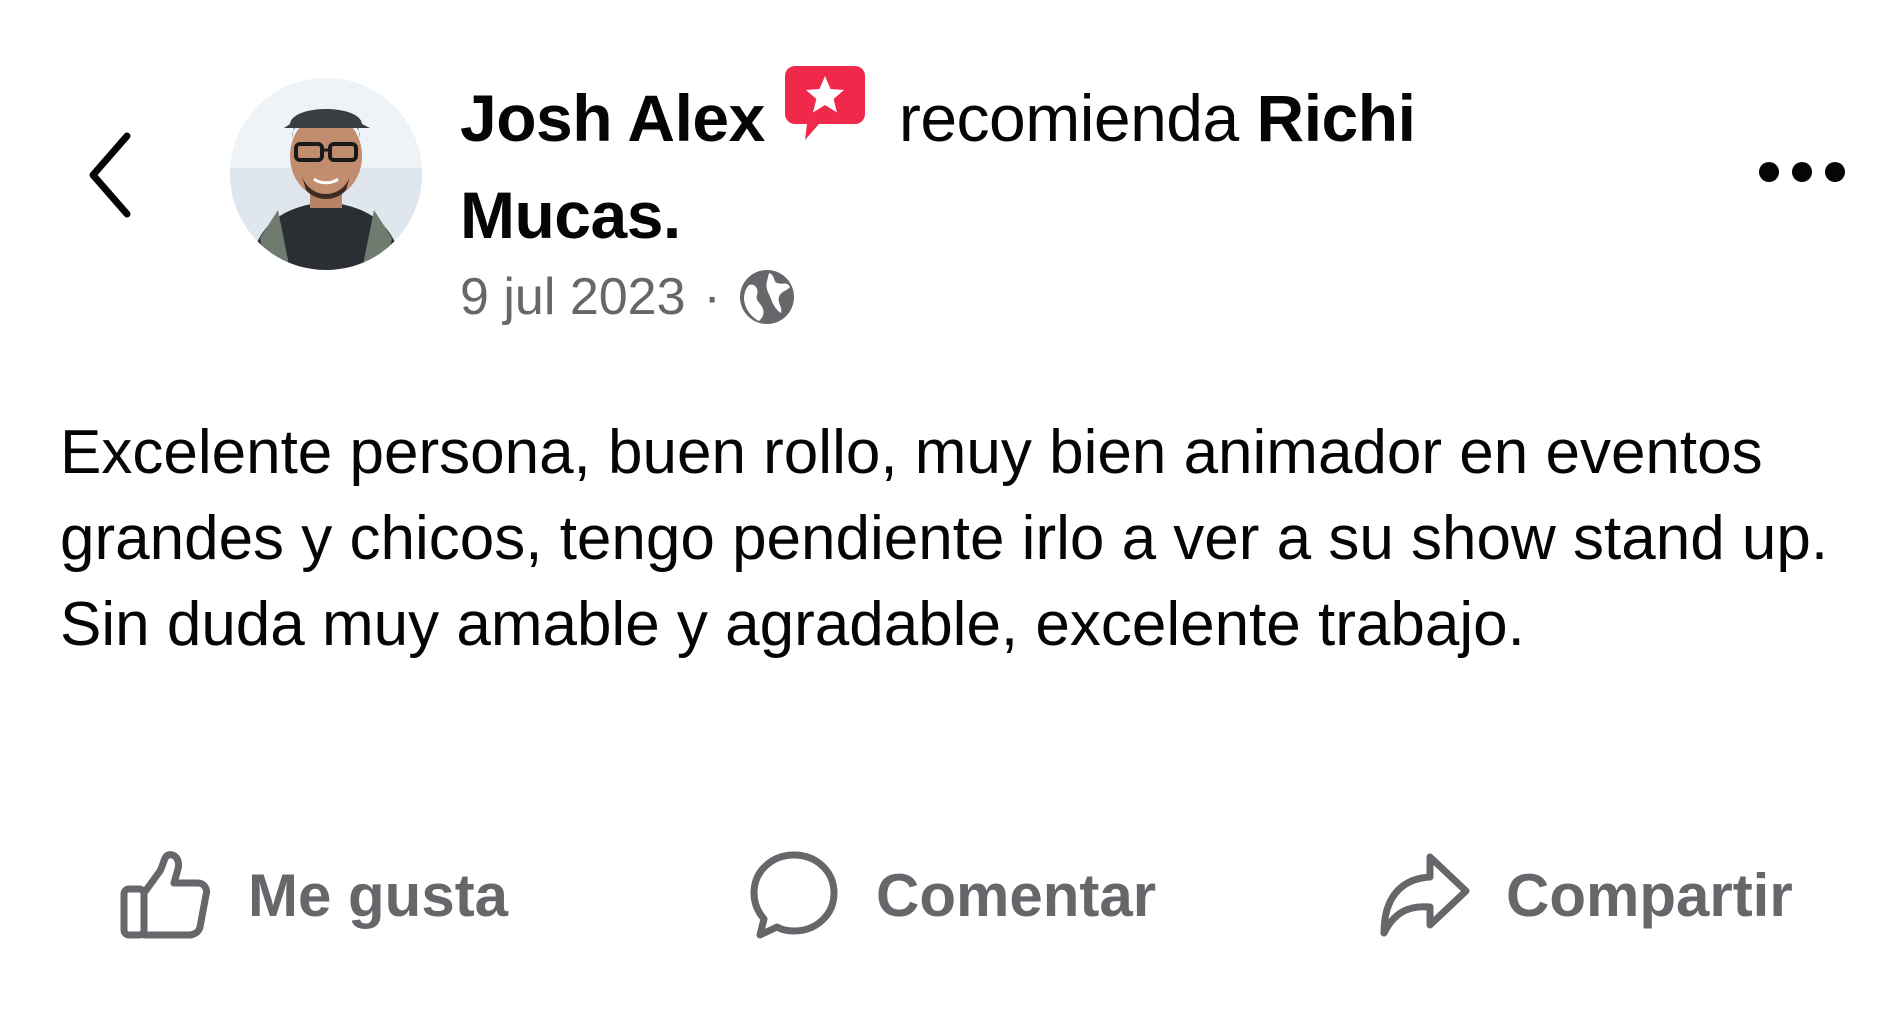  I want to click on recommend-star-icon, so click(824, 116).